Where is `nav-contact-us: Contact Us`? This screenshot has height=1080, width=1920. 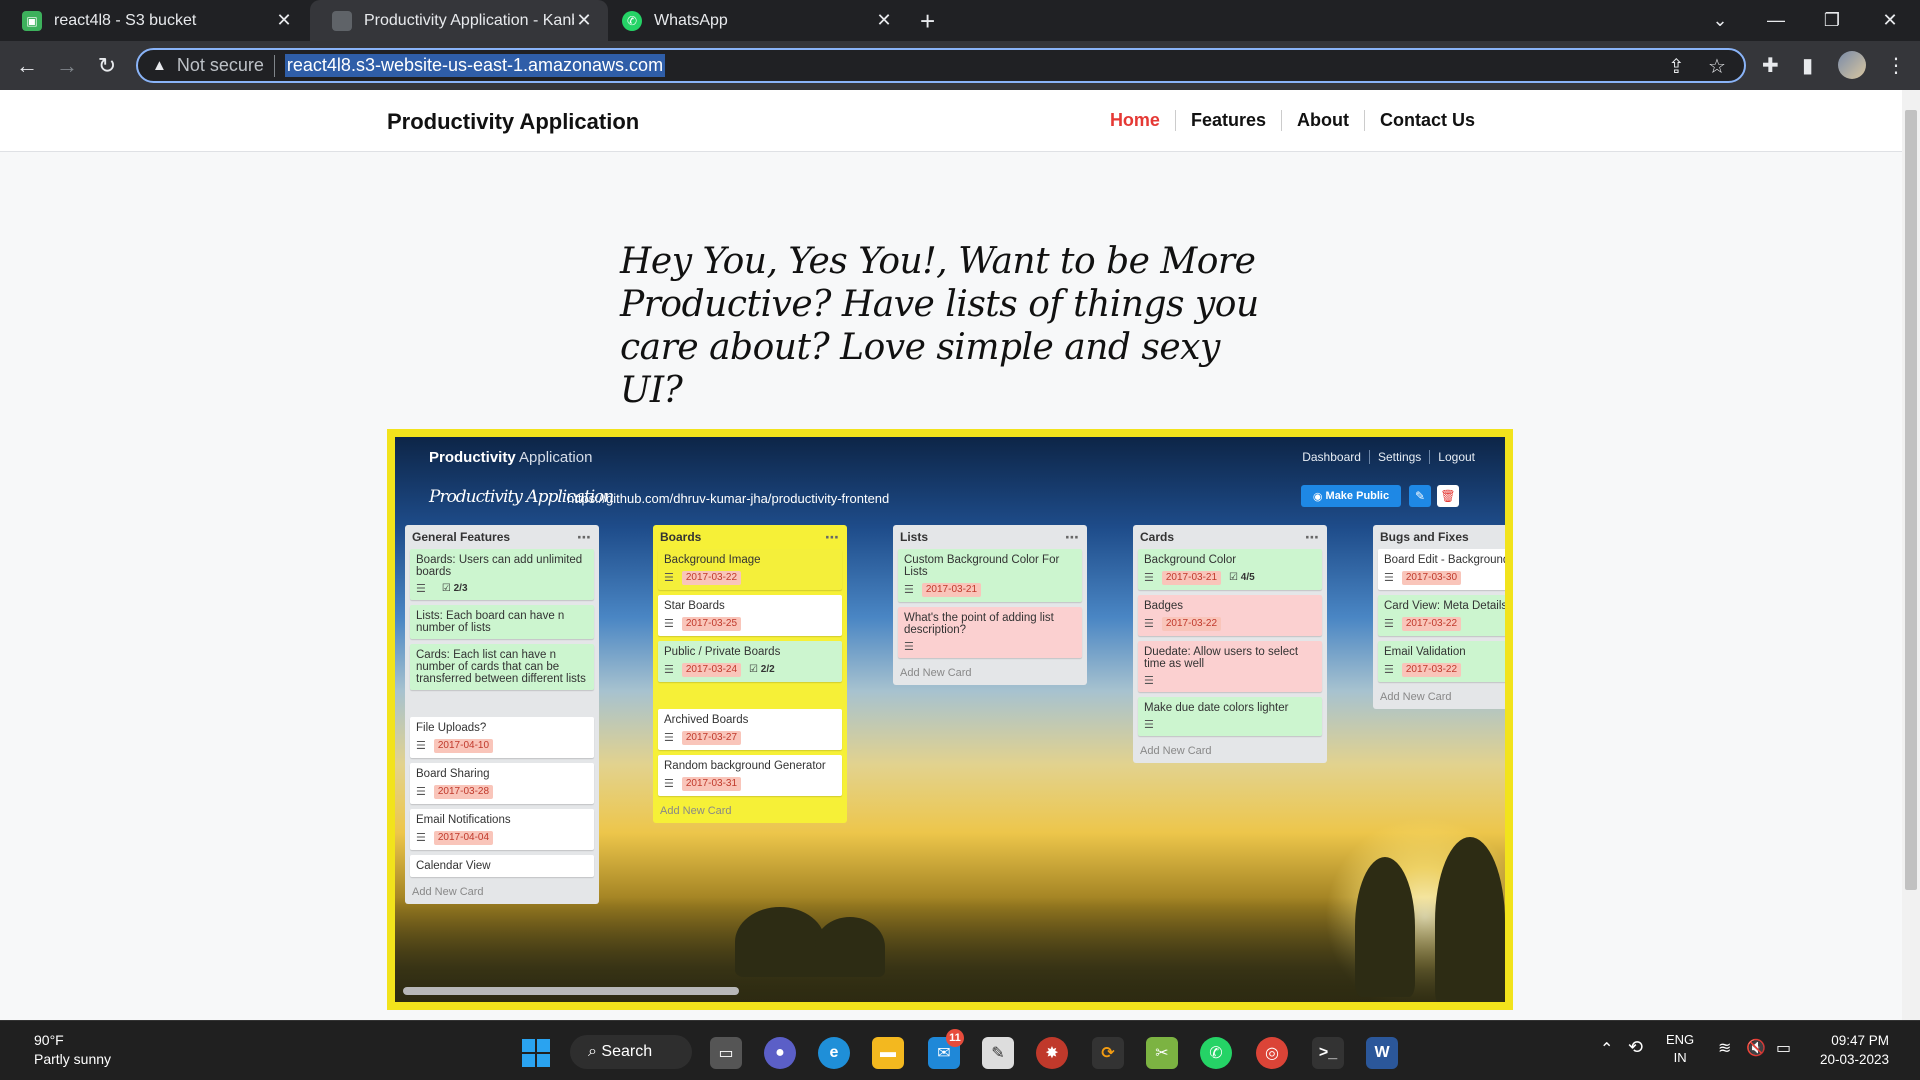 nav-contact-us: Contact Us is located at coordinates (1426, 120).